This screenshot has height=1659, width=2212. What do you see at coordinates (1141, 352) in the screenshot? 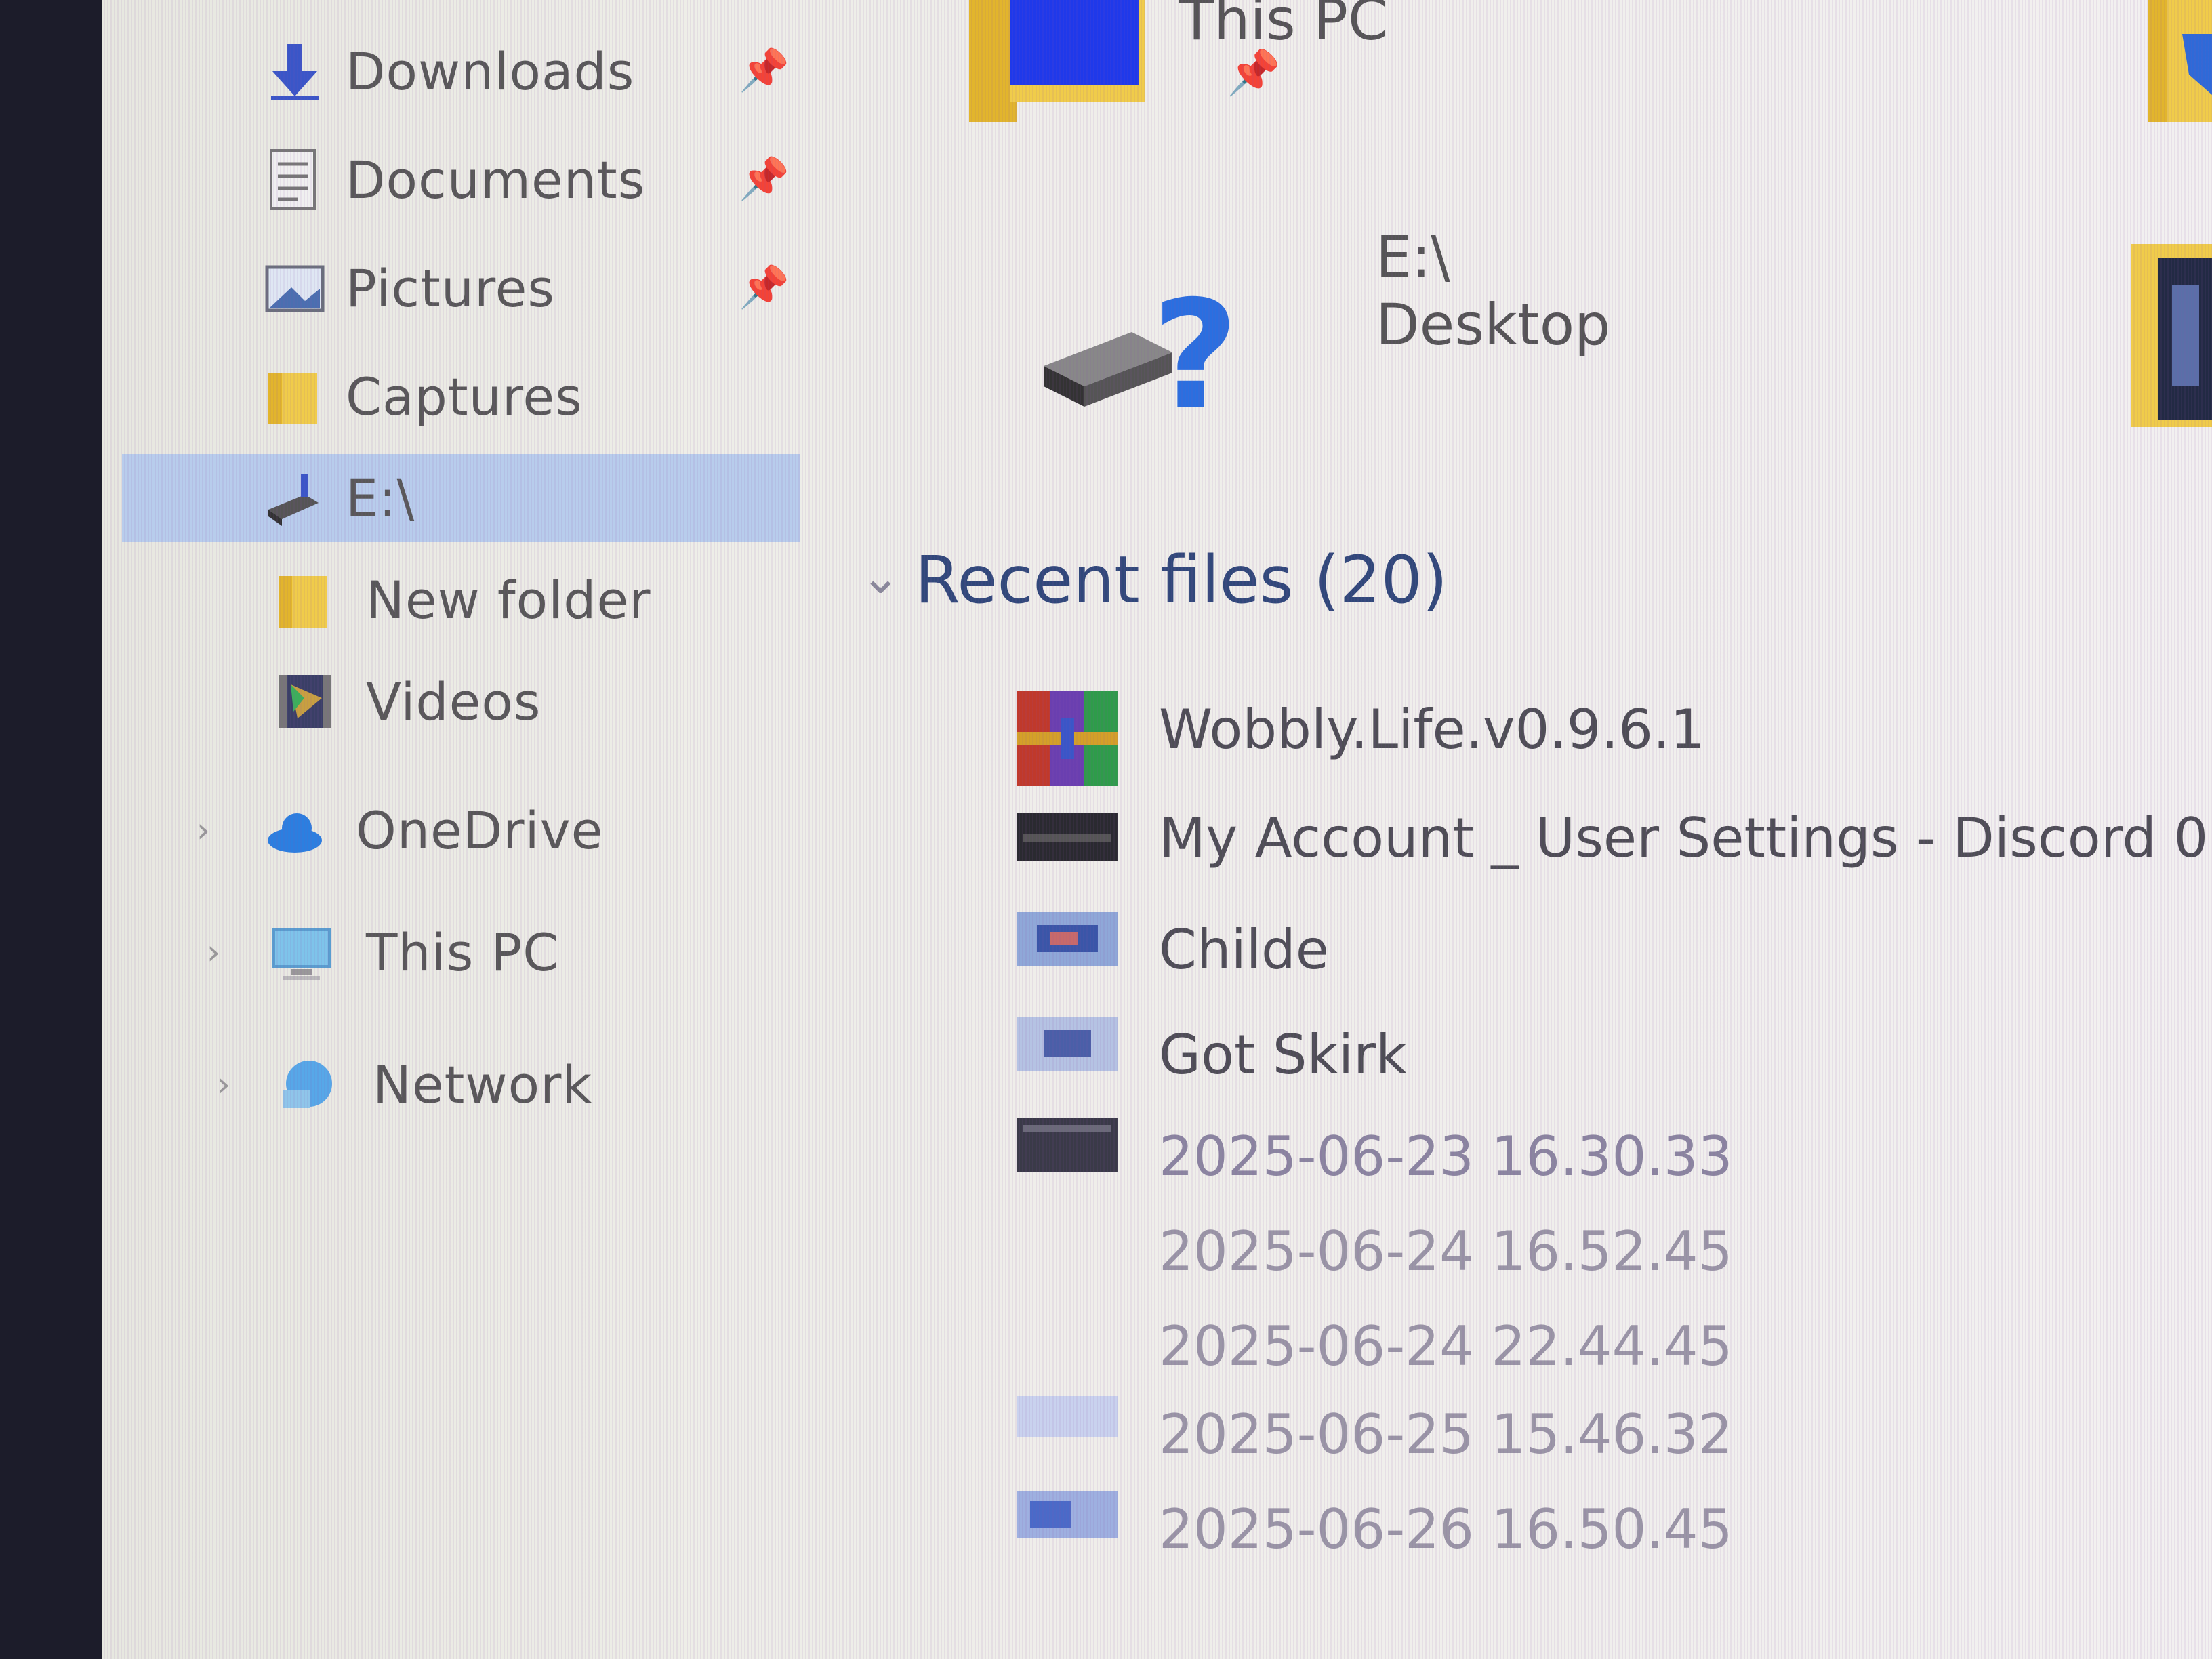
I see `unknown-drive-icon: ?` at bounding box center [1141, 352].